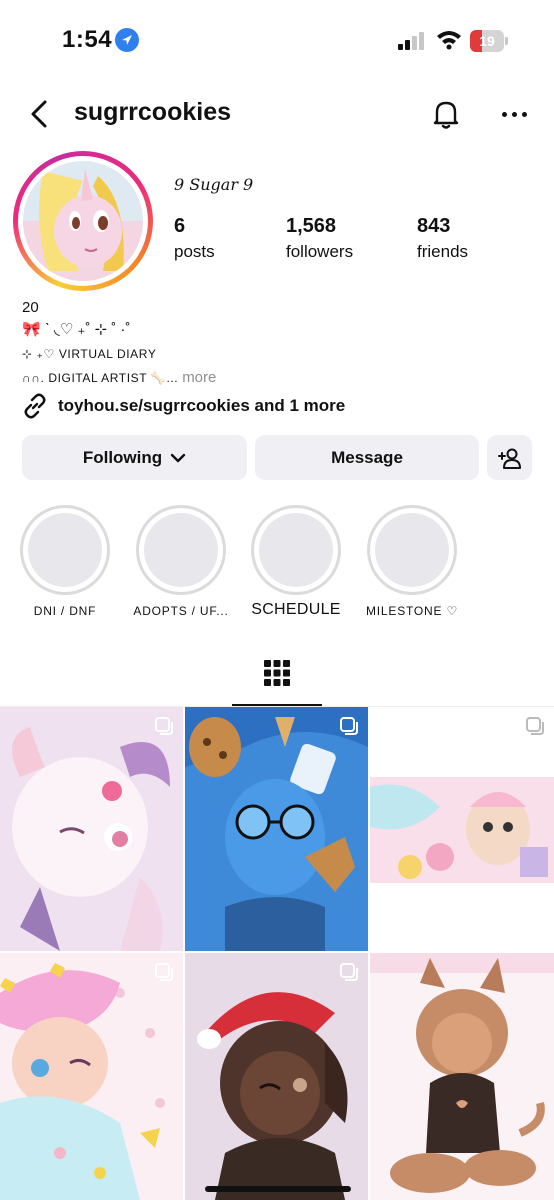 The width and height of the screenshot is (554, 1200). I want to click on stat-count: 6, so click(180, 226).